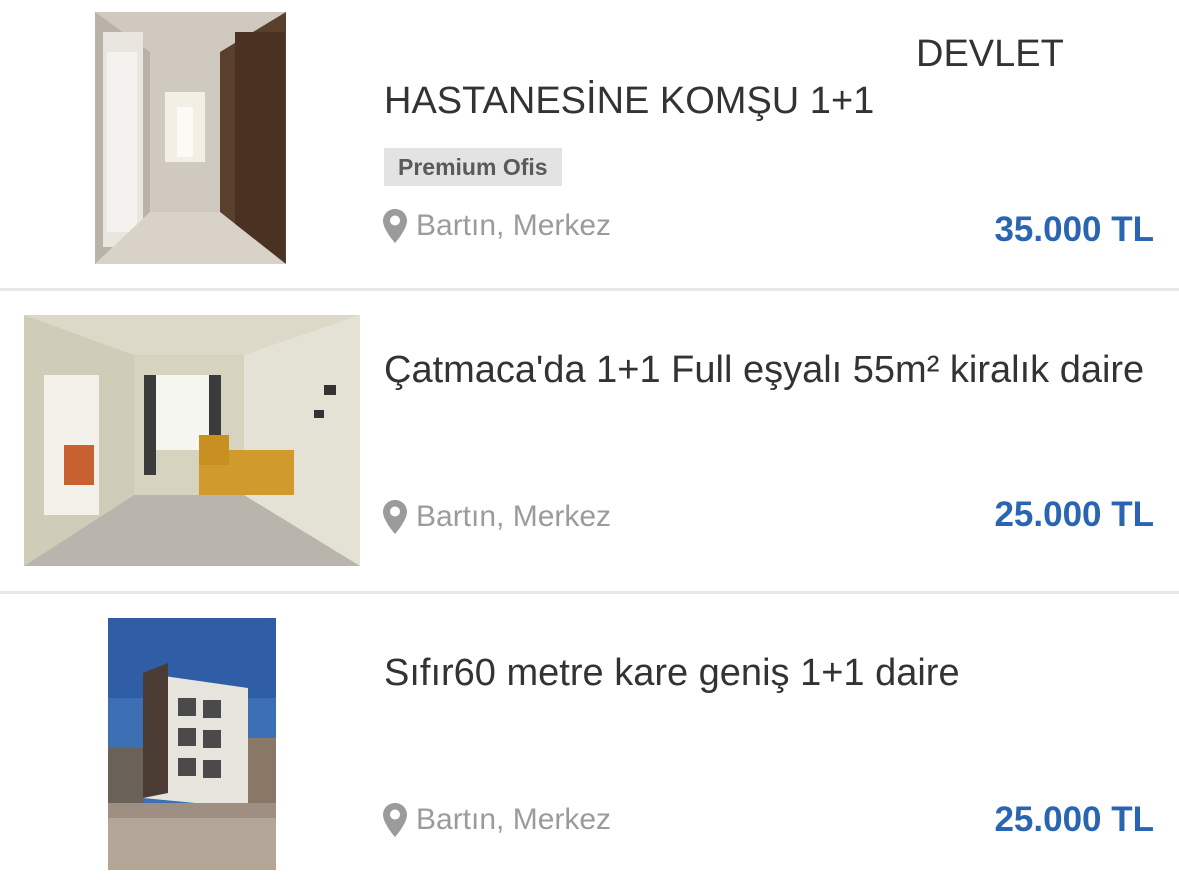 Image resolution: width=1179 pixels, height=881 pixels. I want to click on listing-title: DEVLET HASTANESİNE KOMŞU 1+1, so click(774, 66).